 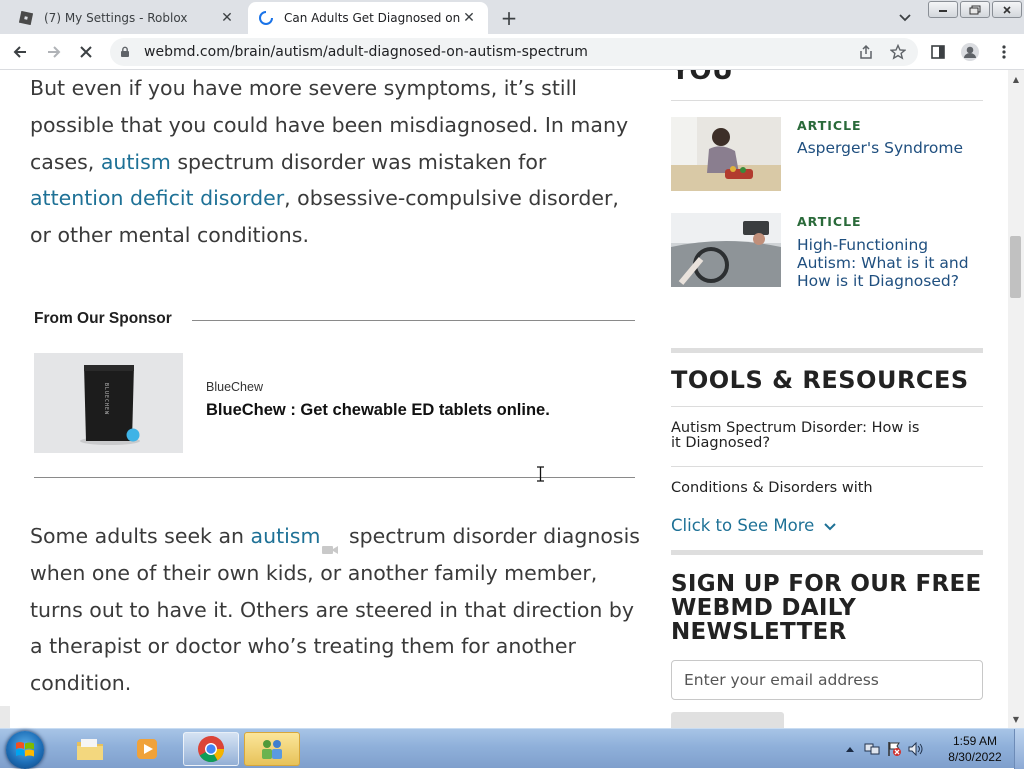 What do you see at coordinates (5, 717) in the screenshot?
I see `scroll-shadow` at bounding box center [5, 717].